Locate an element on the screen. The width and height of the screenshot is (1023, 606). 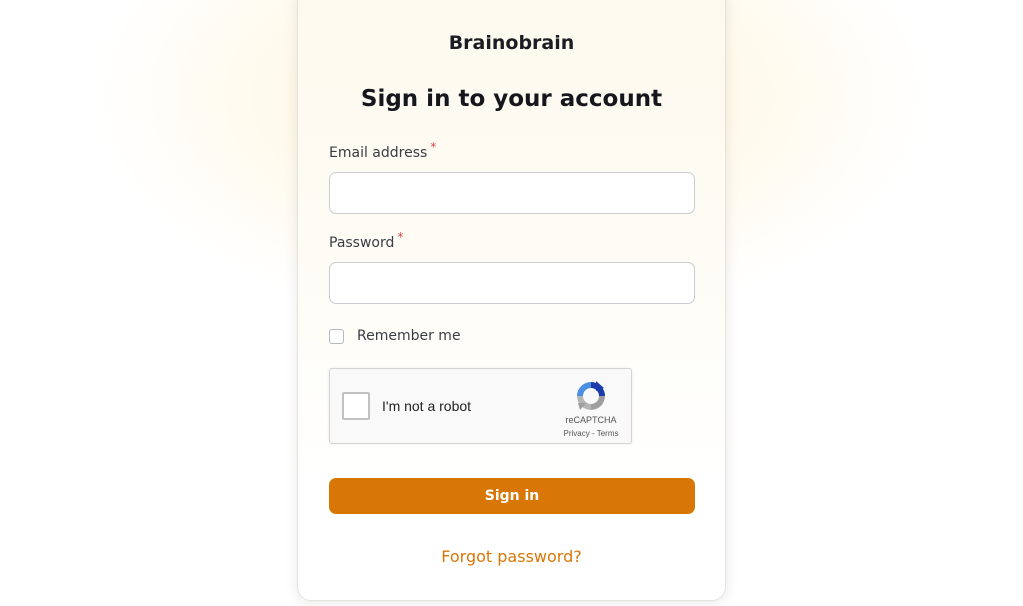
password-label: Password * is located at coordinates (366, 240).